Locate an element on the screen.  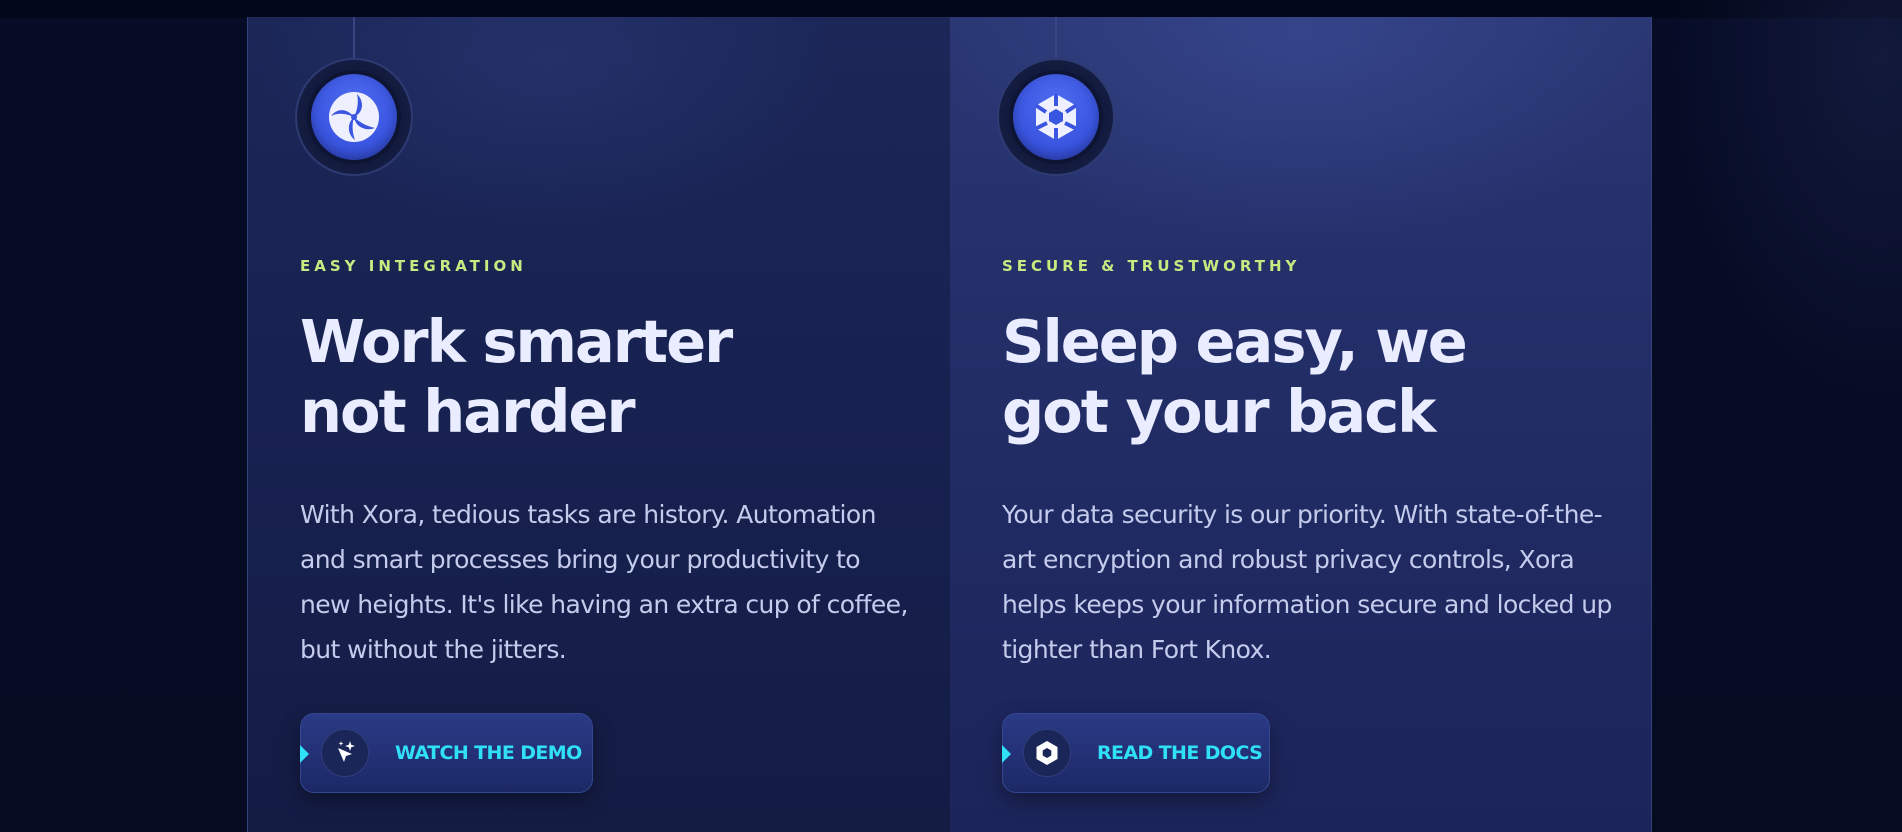
hexagon-shield-icon is located at coordinates (1056, 117).